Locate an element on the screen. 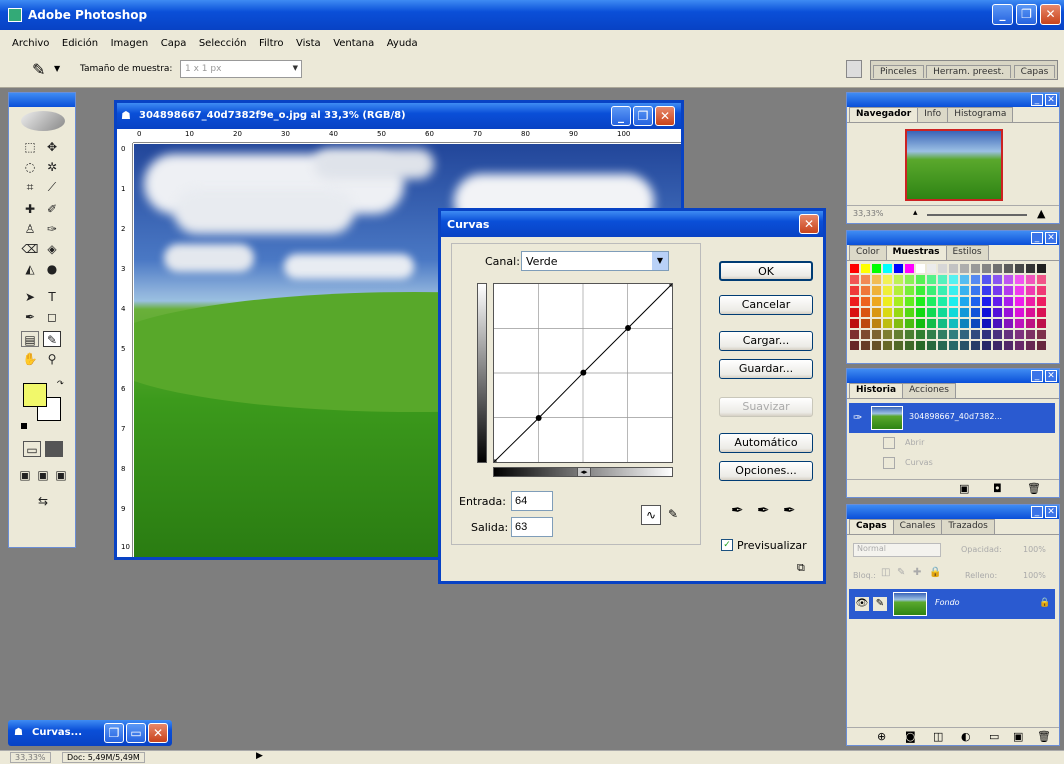 The image size is (1064, 764). tab-historia: Historia is located at coordinates (876, 390).